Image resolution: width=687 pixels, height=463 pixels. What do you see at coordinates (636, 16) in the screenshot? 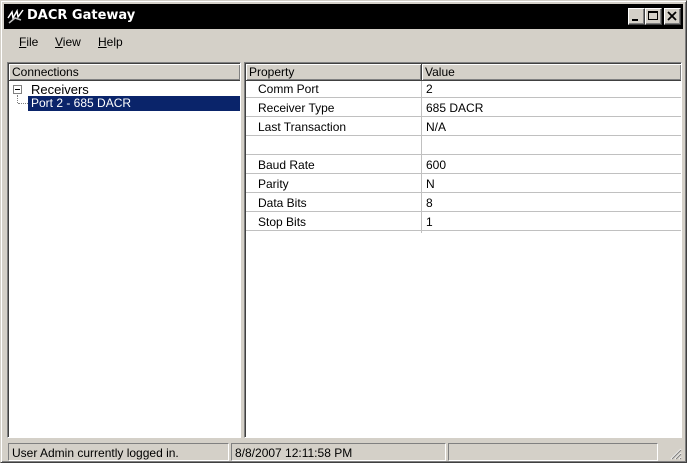
I see `minimize-button` at bounding box center [636, 16].